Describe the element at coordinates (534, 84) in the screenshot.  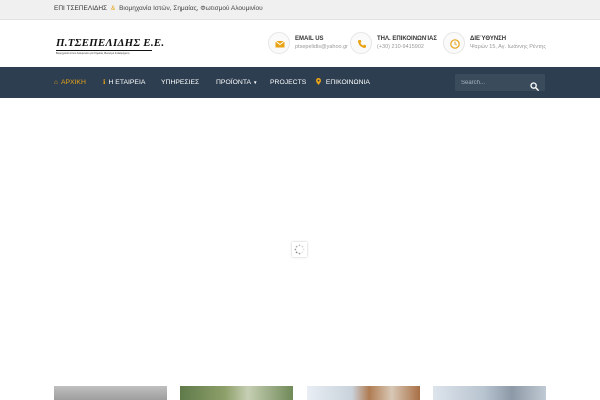
I see `search-icon` at that location.